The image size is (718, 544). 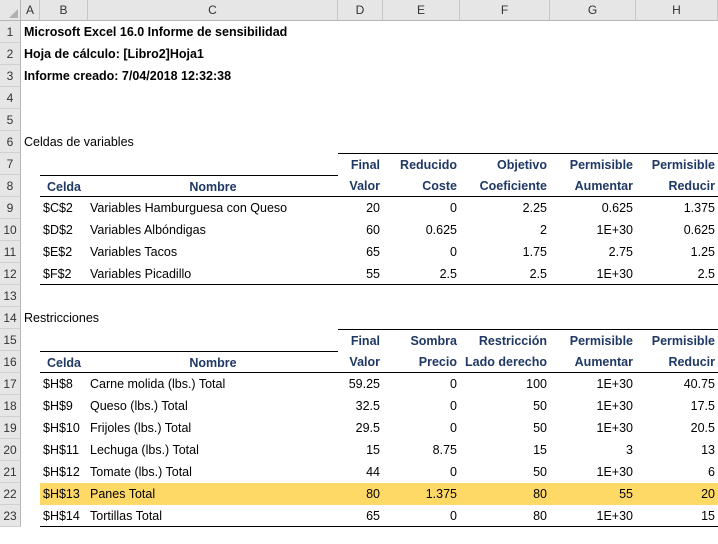 I want to click on constraints-row-5-col-1: Panes Total, so click(x=213, y=494).